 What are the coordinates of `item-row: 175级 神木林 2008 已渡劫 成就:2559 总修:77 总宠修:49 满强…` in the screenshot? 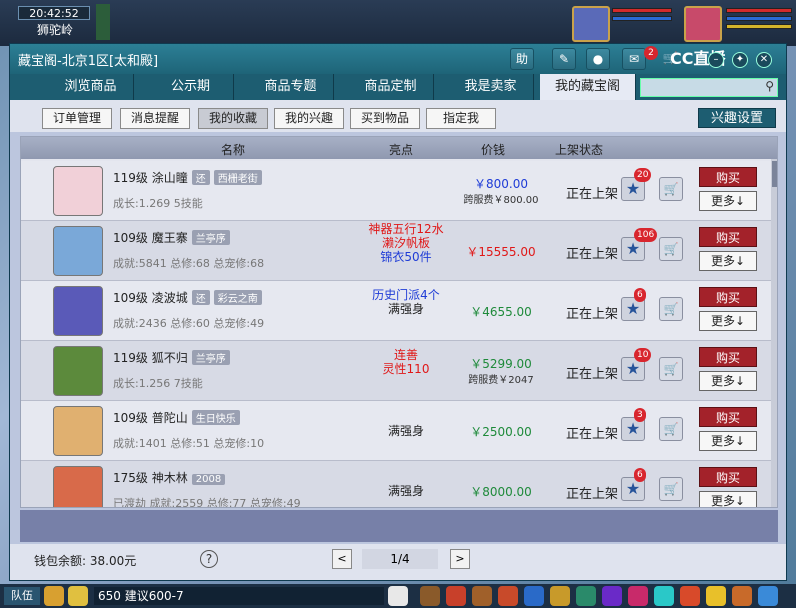 It's located at (396, 484).